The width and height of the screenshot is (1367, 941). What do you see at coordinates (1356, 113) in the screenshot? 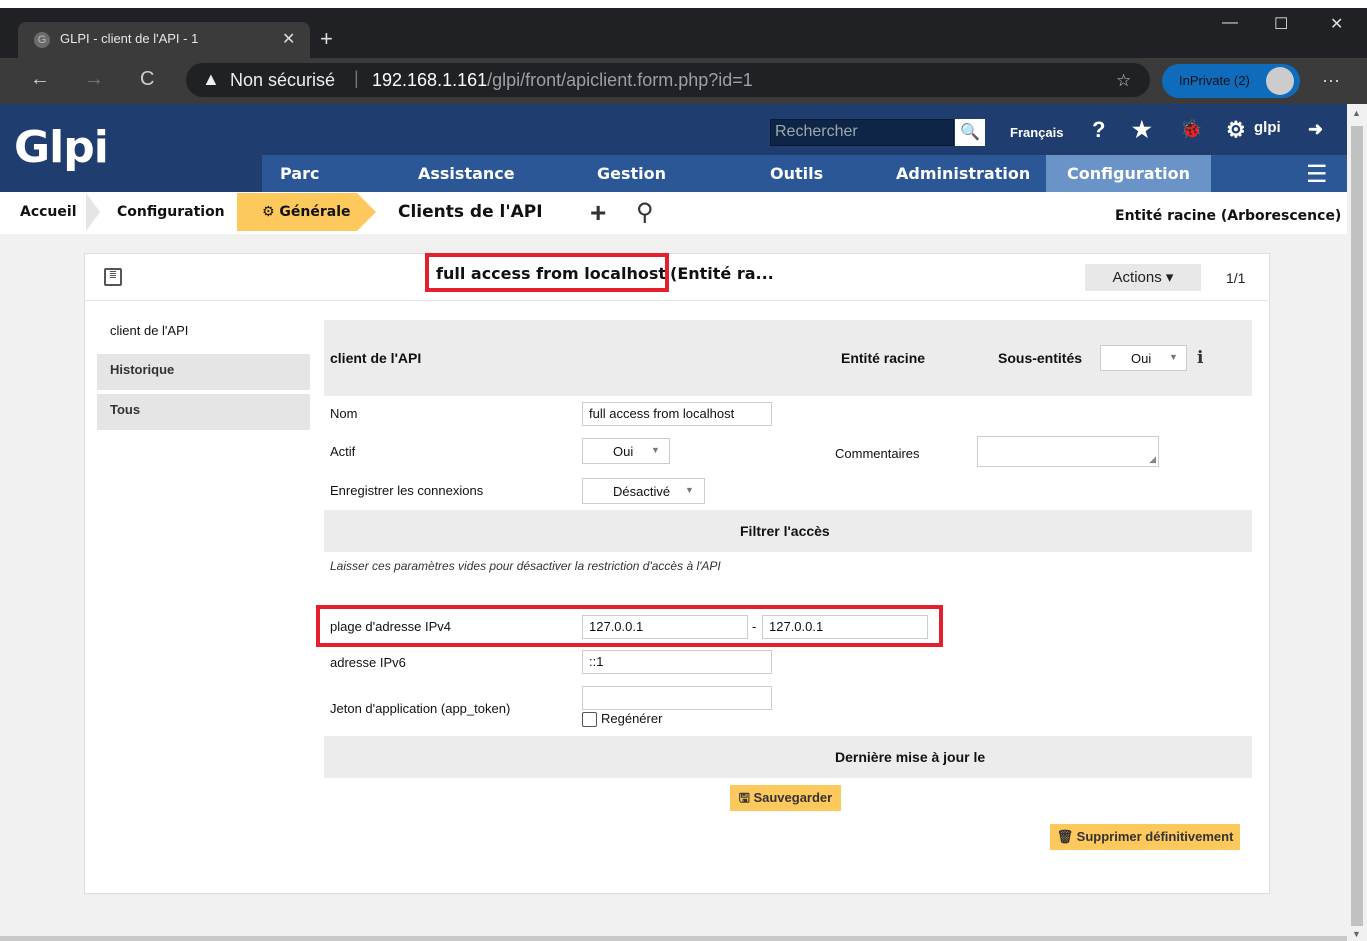
I see `scroll-up-icon: ▲` at bounding box center [1356, 113].